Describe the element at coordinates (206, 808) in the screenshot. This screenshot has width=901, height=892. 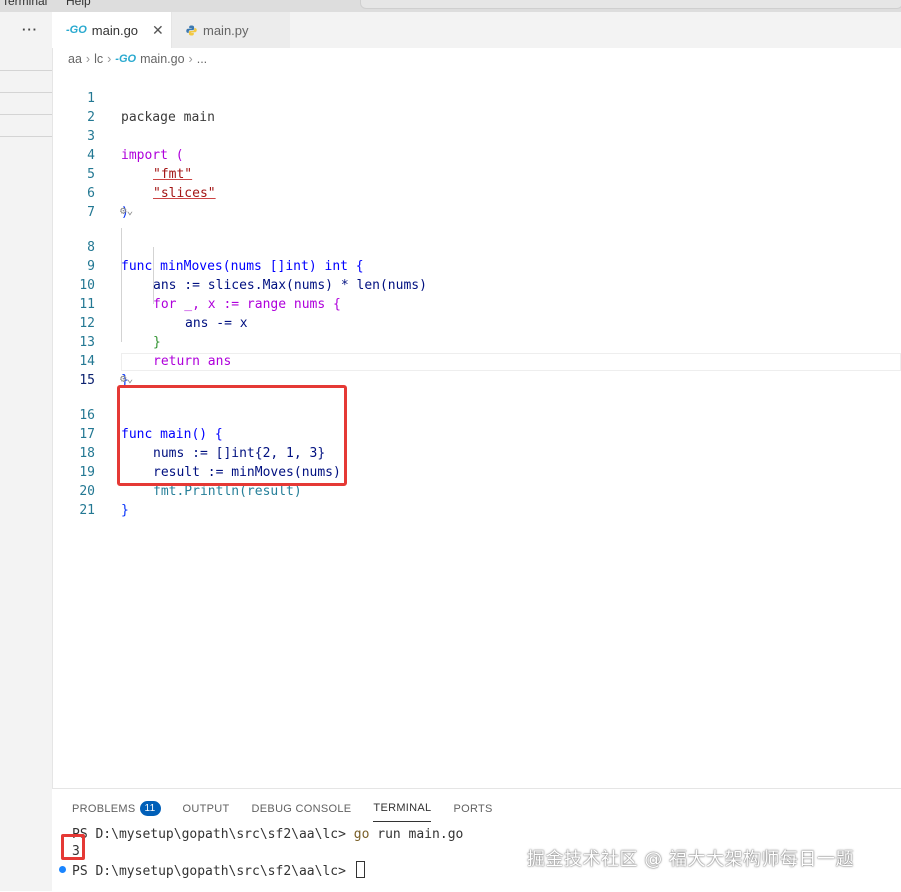
I see `tab-label: OUTPUT` at that location.